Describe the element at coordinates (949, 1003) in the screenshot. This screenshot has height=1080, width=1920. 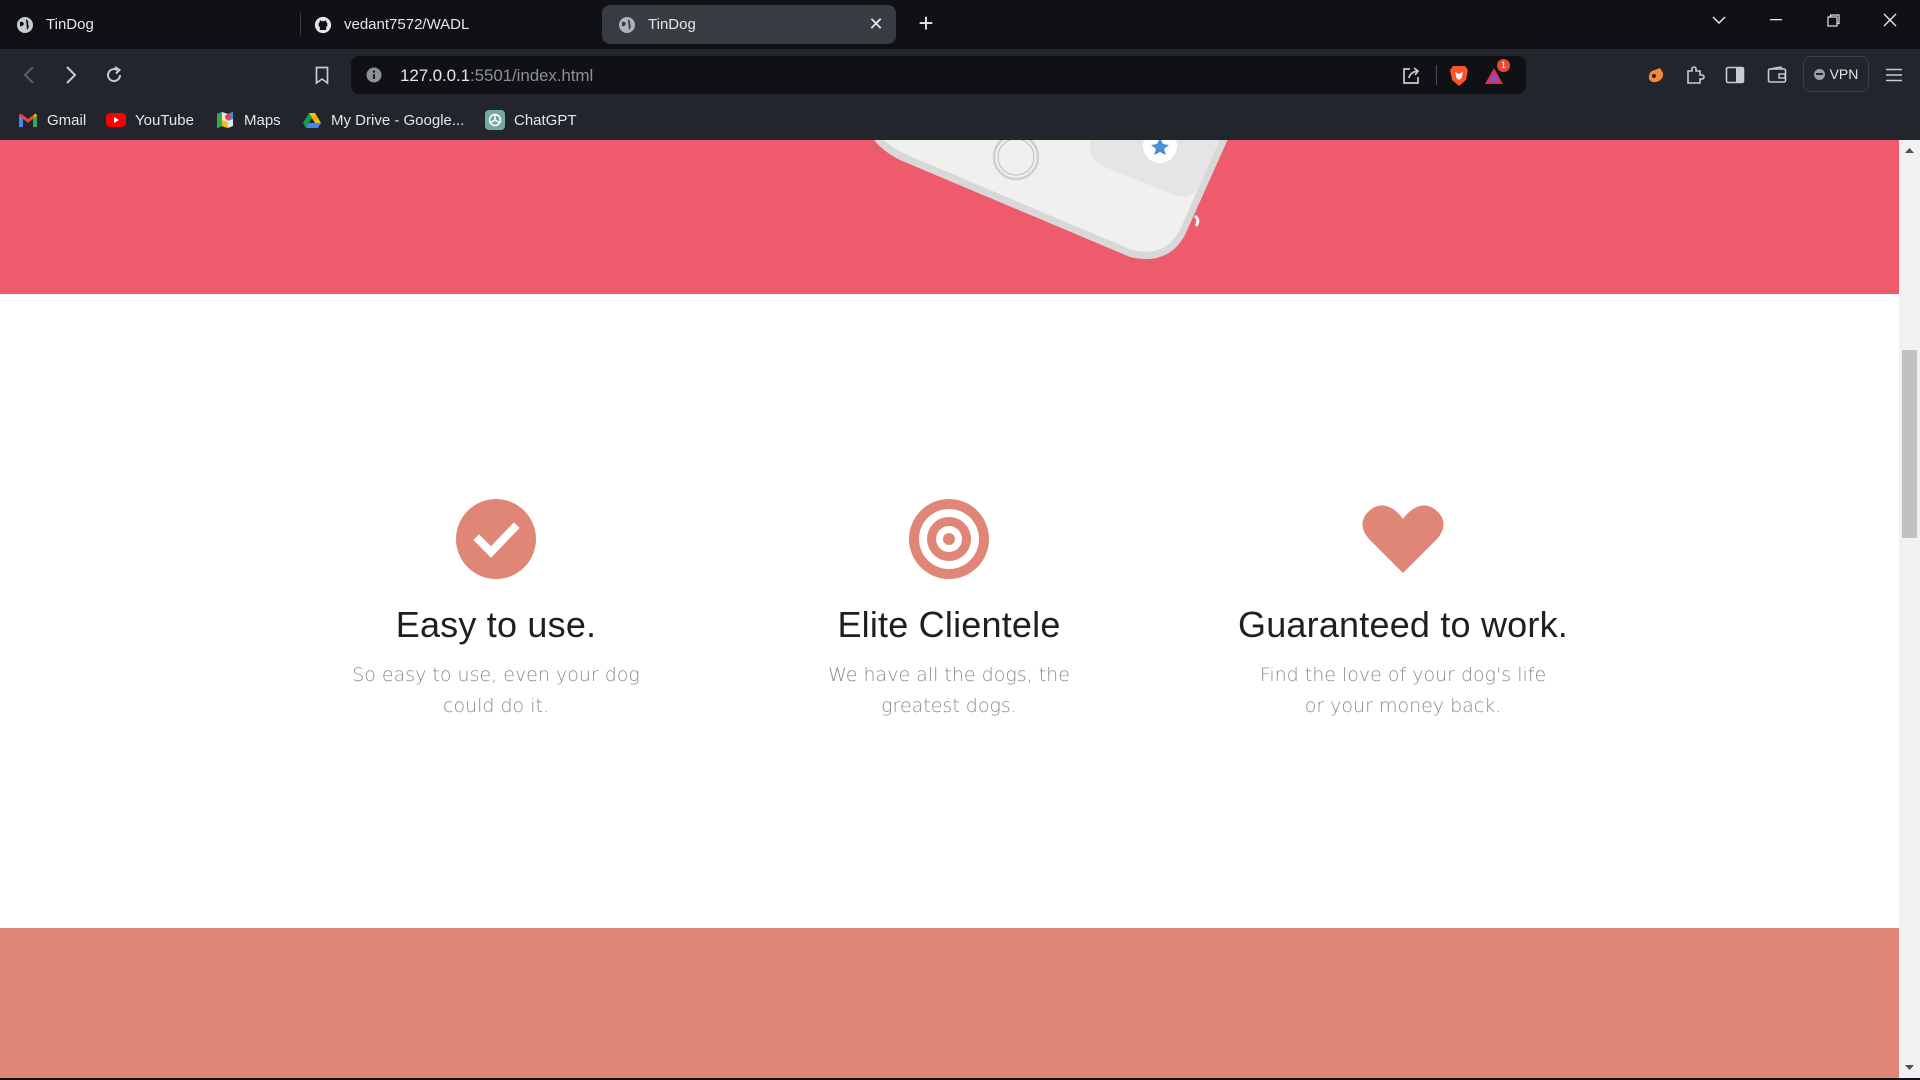
I see `testimonial-section` at that location.